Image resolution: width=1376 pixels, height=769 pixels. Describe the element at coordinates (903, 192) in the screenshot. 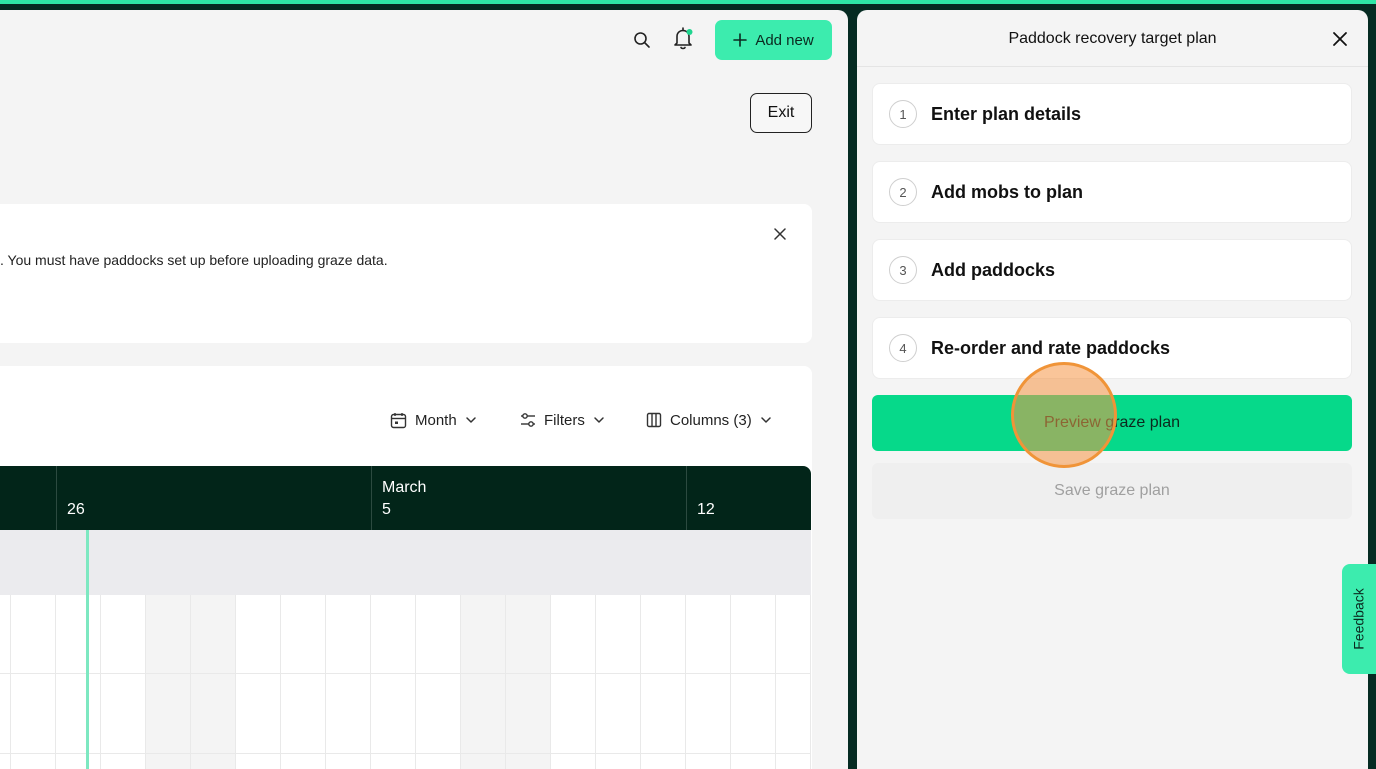

I see `step-number: 2` at that location.